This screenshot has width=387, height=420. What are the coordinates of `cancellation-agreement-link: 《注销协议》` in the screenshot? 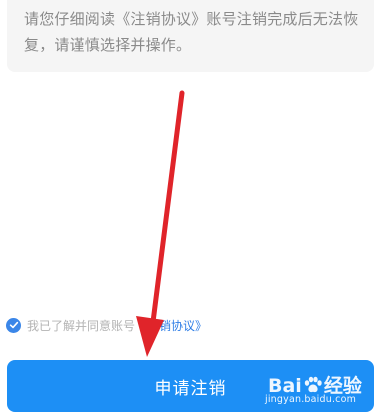 It's located at (171, 325).